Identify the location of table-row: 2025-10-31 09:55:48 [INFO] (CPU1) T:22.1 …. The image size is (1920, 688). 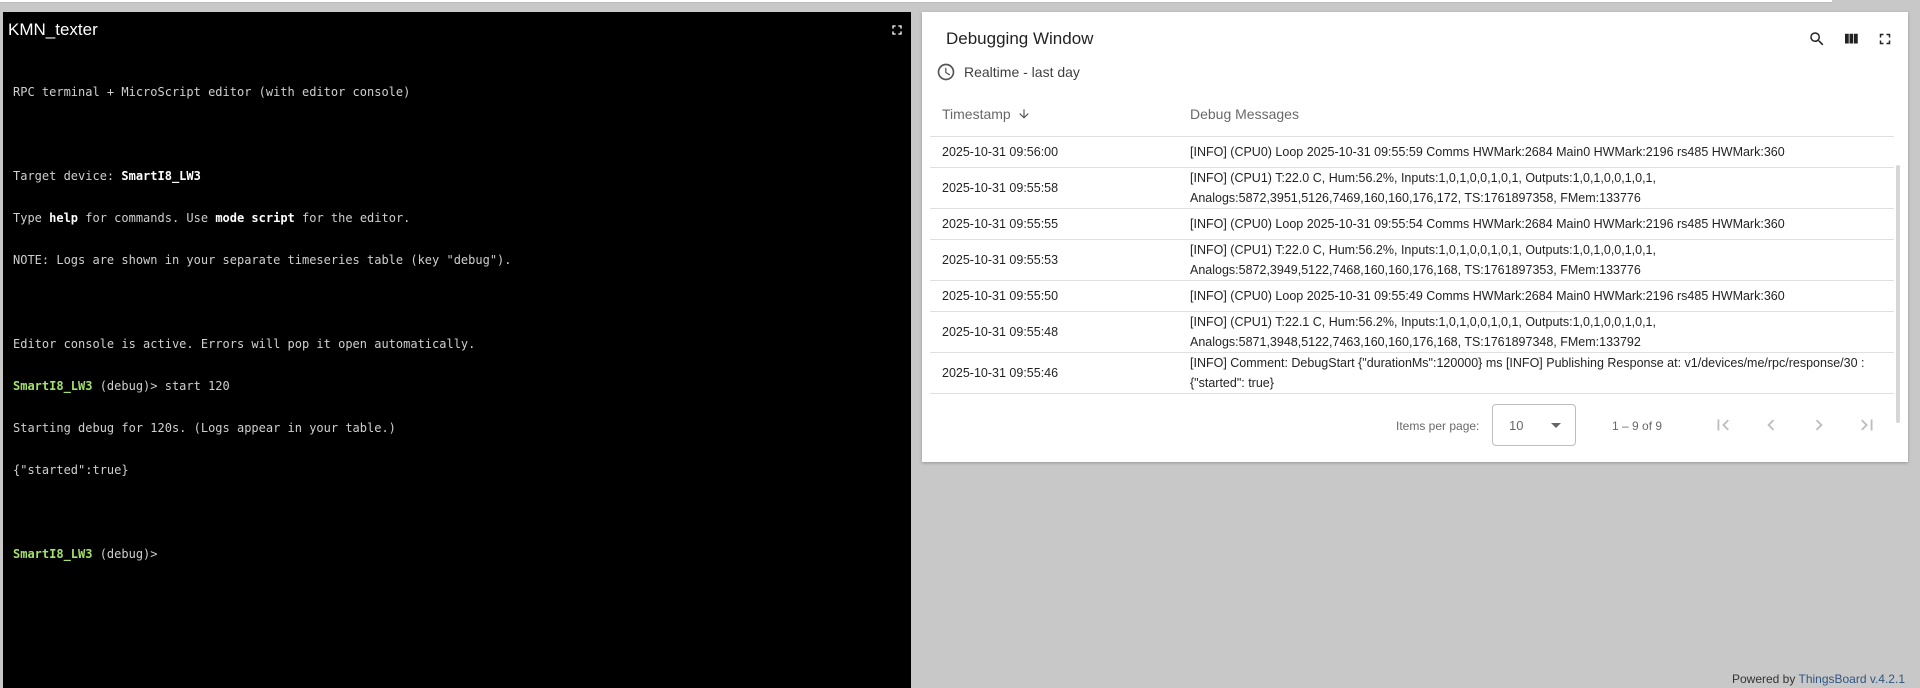
(1412, 332).